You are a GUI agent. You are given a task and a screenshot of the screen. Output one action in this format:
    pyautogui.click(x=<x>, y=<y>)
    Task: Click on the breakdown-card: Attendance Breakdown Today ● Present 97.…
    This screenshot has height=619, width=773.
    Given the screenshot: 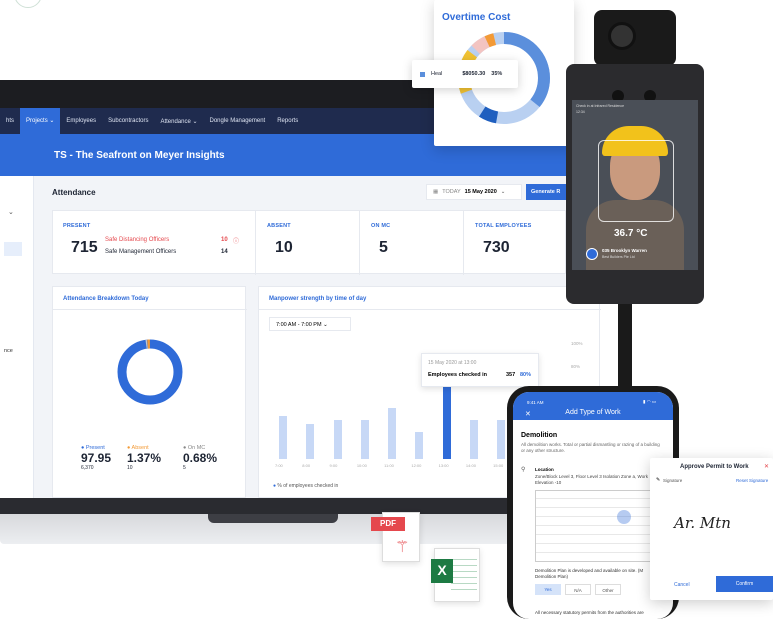 What is the action you would take?
    pyautogui.click(x=149, y=392)
    